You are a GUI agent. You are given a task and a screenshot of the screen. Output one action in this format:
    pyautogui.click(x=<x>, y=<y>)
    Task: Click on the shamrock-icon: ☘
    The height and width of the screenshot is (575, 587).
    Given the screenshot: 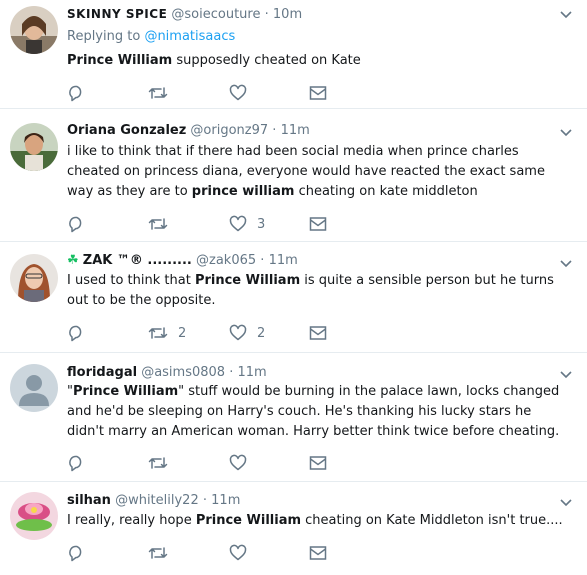 What is the action you would take?
    pyautogui.click(x=73, y=260)
    